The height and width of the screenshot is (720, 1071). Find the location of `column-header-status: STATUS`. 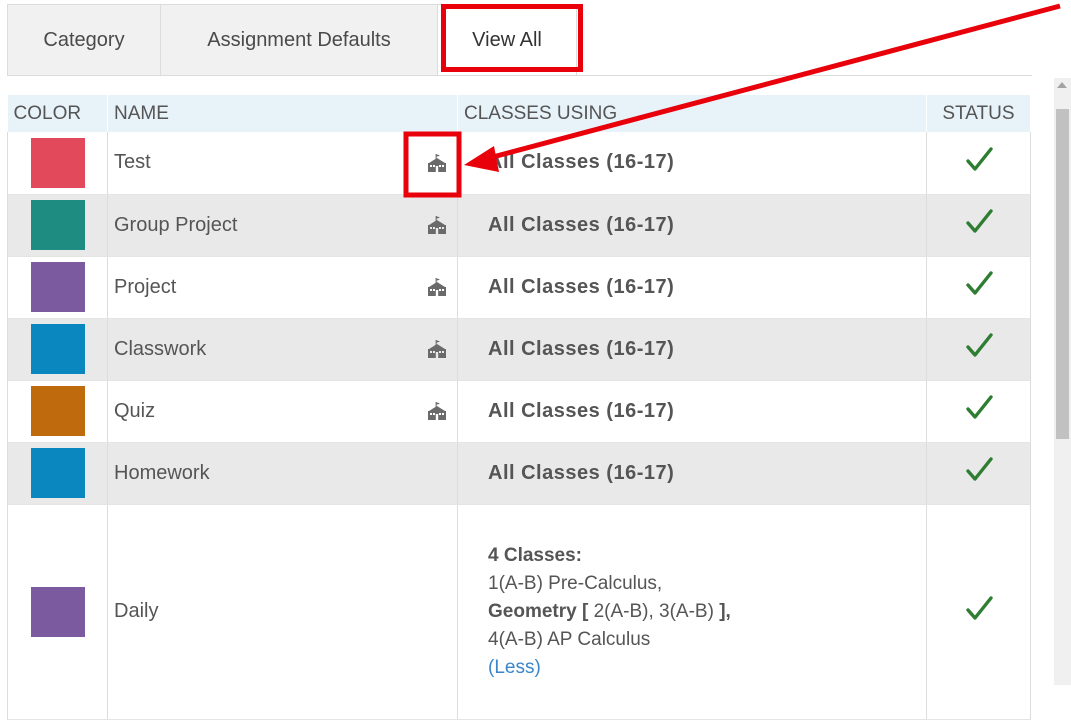

column-header-status: STATUS is located at coordinates (978, 113).